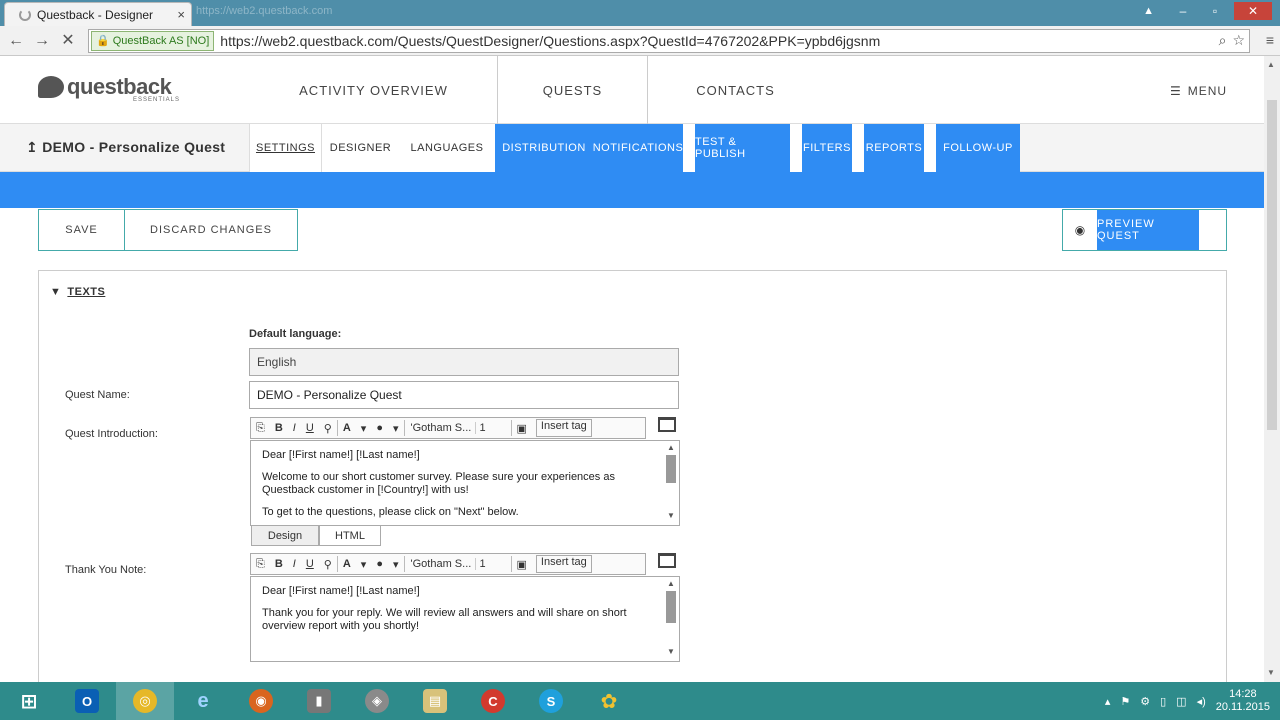  I want to click on back-arrow-icon: ←, so click(16, 41).